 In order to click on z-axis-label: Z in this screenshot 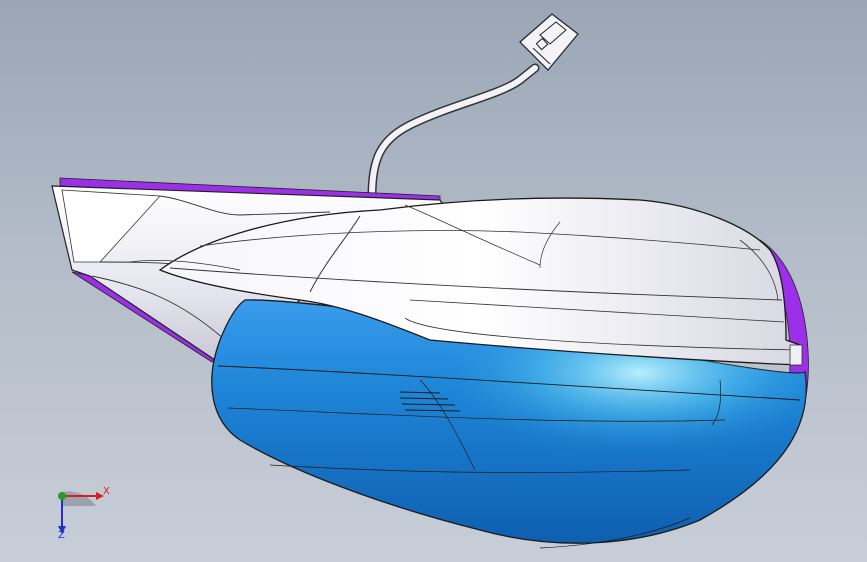, I will do `click(61, 535)`.